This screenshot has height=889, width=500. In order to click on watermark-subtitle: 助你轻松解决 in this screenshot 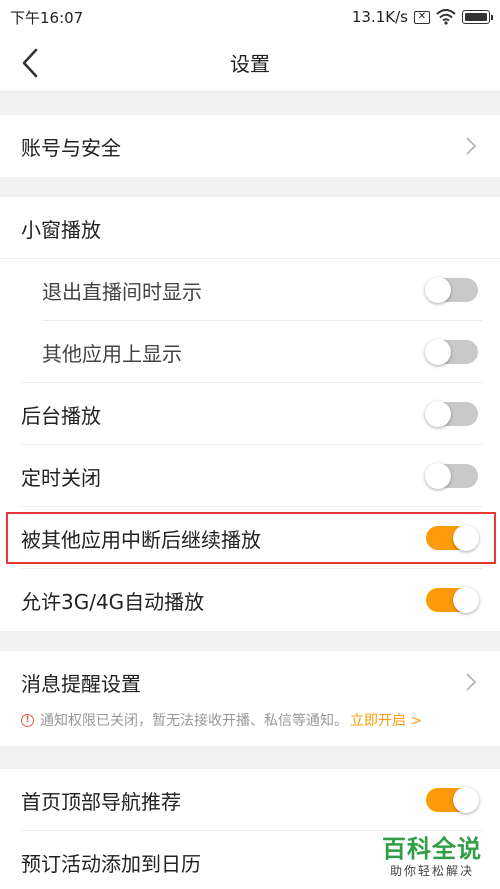, I will do `click(431, 871)`.